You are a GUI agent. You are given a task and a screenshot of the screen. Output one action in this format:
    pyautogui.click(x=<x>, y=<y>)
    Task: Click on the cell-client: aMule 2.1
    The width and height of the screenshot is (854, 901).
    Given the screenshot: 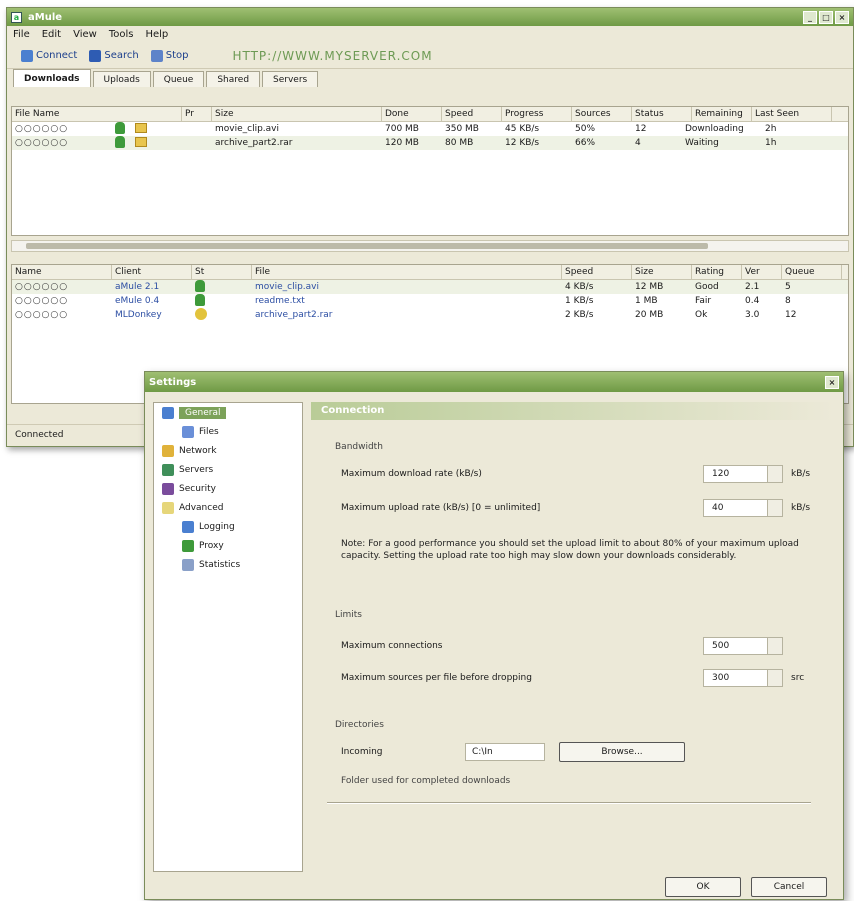 What is the action you would take?
    pyautogui.click(x=152, y=287)
    